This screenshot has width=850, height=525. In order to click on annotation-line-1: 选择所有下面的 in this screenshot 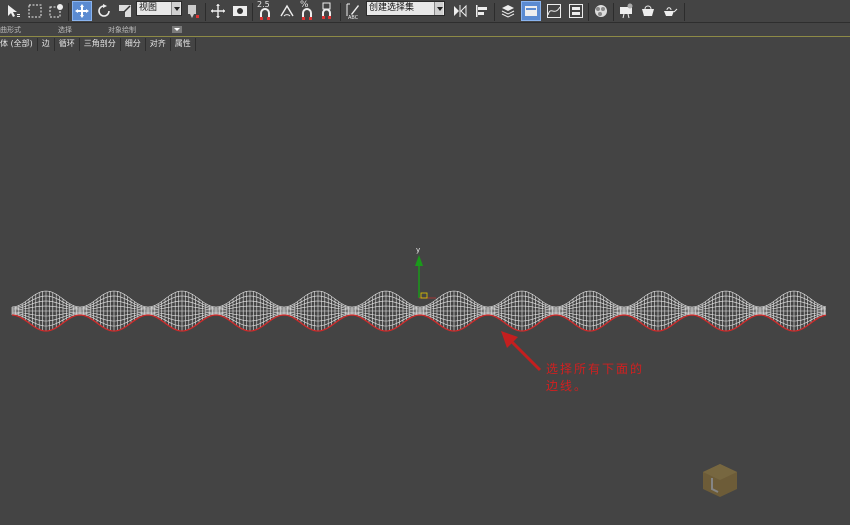, I will do `click(595, 369)`.